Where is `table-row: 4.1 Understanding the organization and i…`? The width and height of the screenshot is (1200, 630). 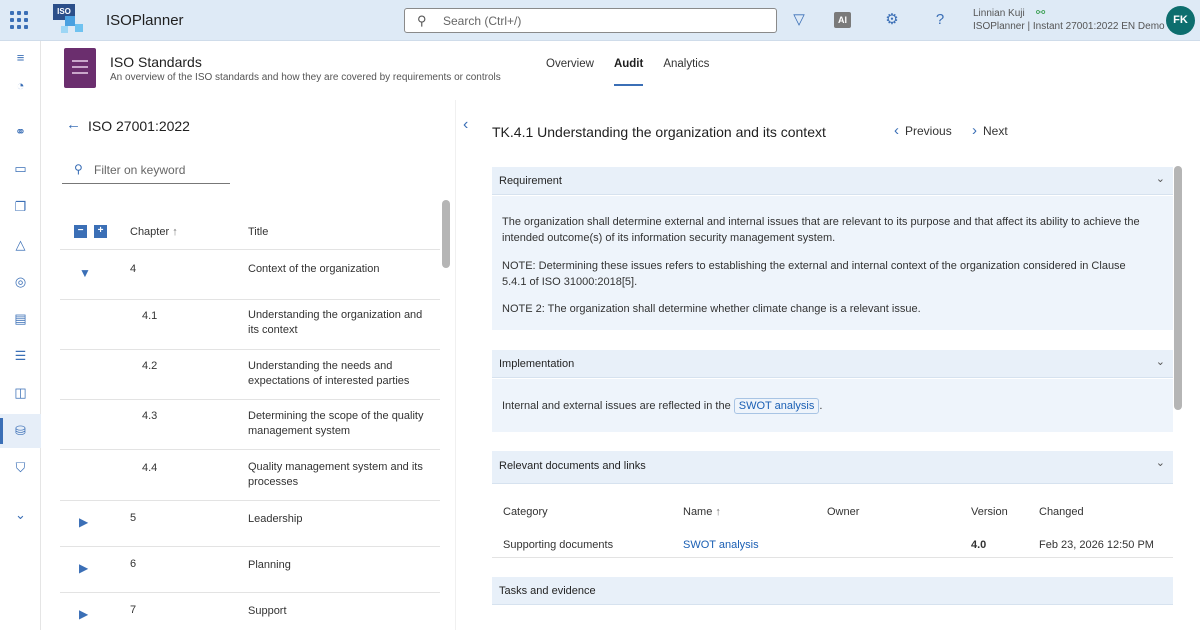 table-row: 4.1 Understanding the organization and i… is located at coordinates (250, 325).